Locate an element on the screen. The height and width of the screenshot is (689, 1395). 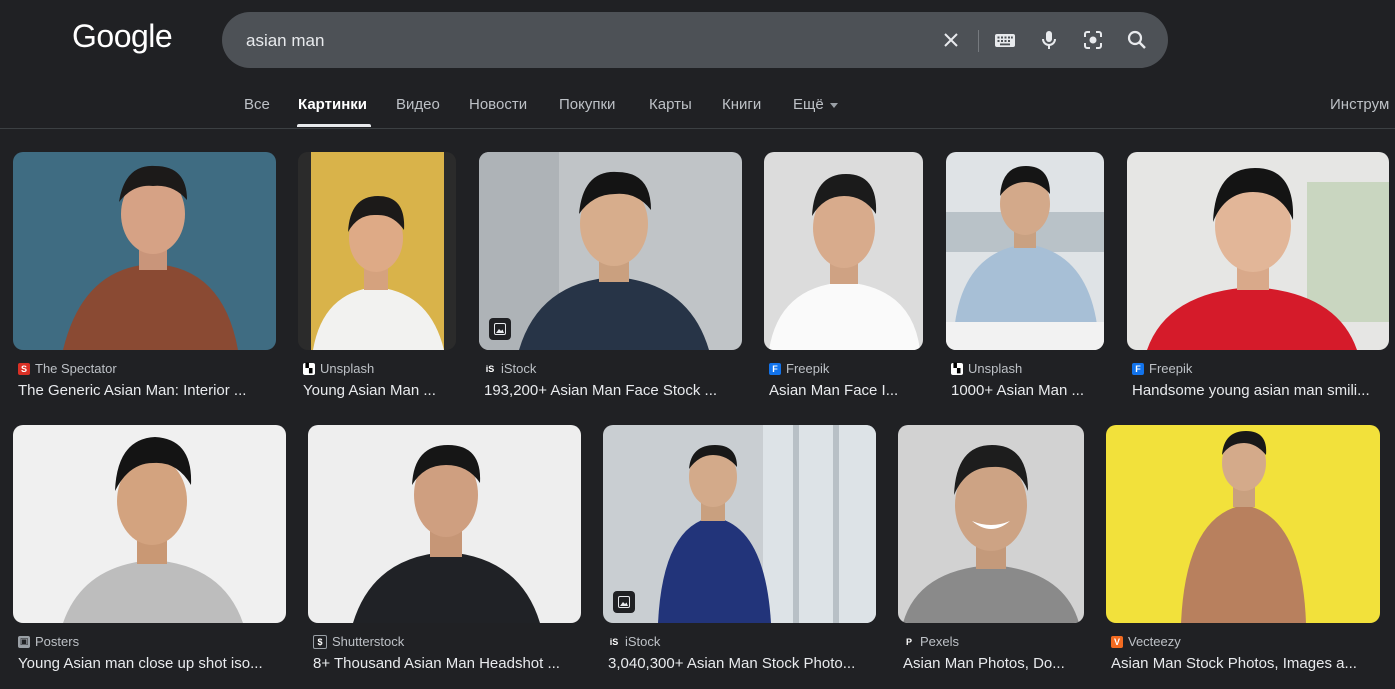
tools-button: Инструм is located at coordinates (1359, 104).